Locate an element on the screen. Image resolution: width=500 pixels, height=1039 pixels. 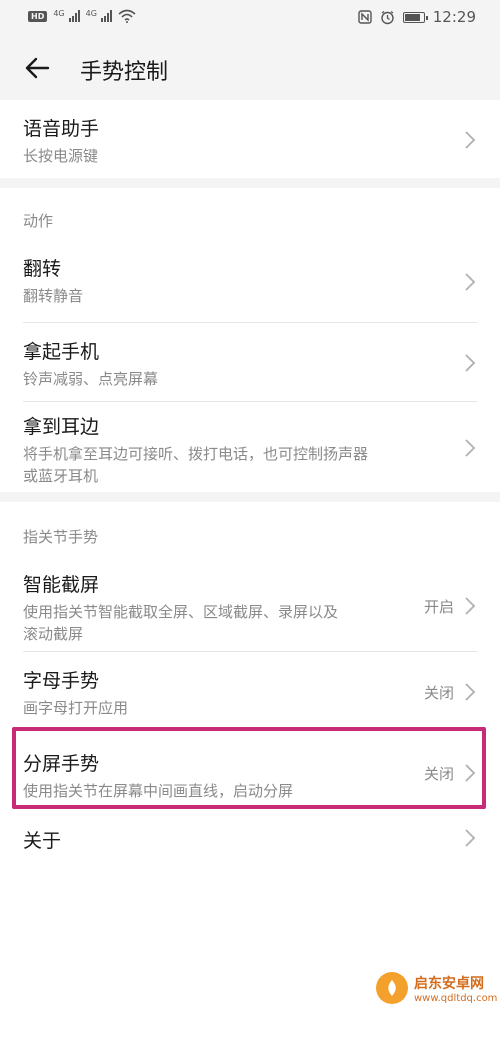
list-item-about: 关于 is located at coordinates (250, 841).